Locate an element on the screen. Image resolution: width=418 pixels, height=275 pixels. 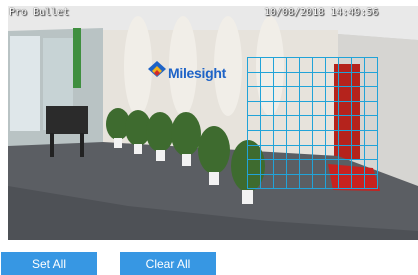
set-all-button: Set All is located at coordinates (49, 263).